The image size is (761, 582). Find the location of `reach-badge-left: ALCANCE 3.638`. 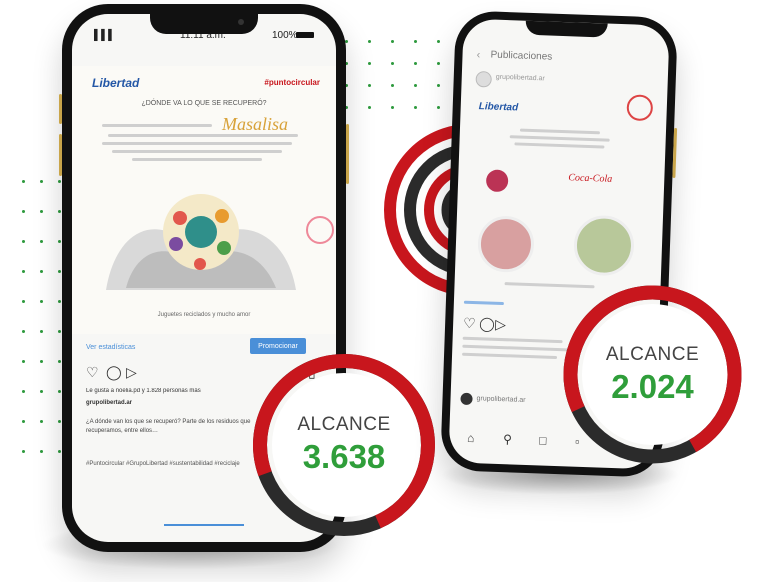

reach-badge-left: ALCANCE 3.638 is located at coordinates (344, 445).